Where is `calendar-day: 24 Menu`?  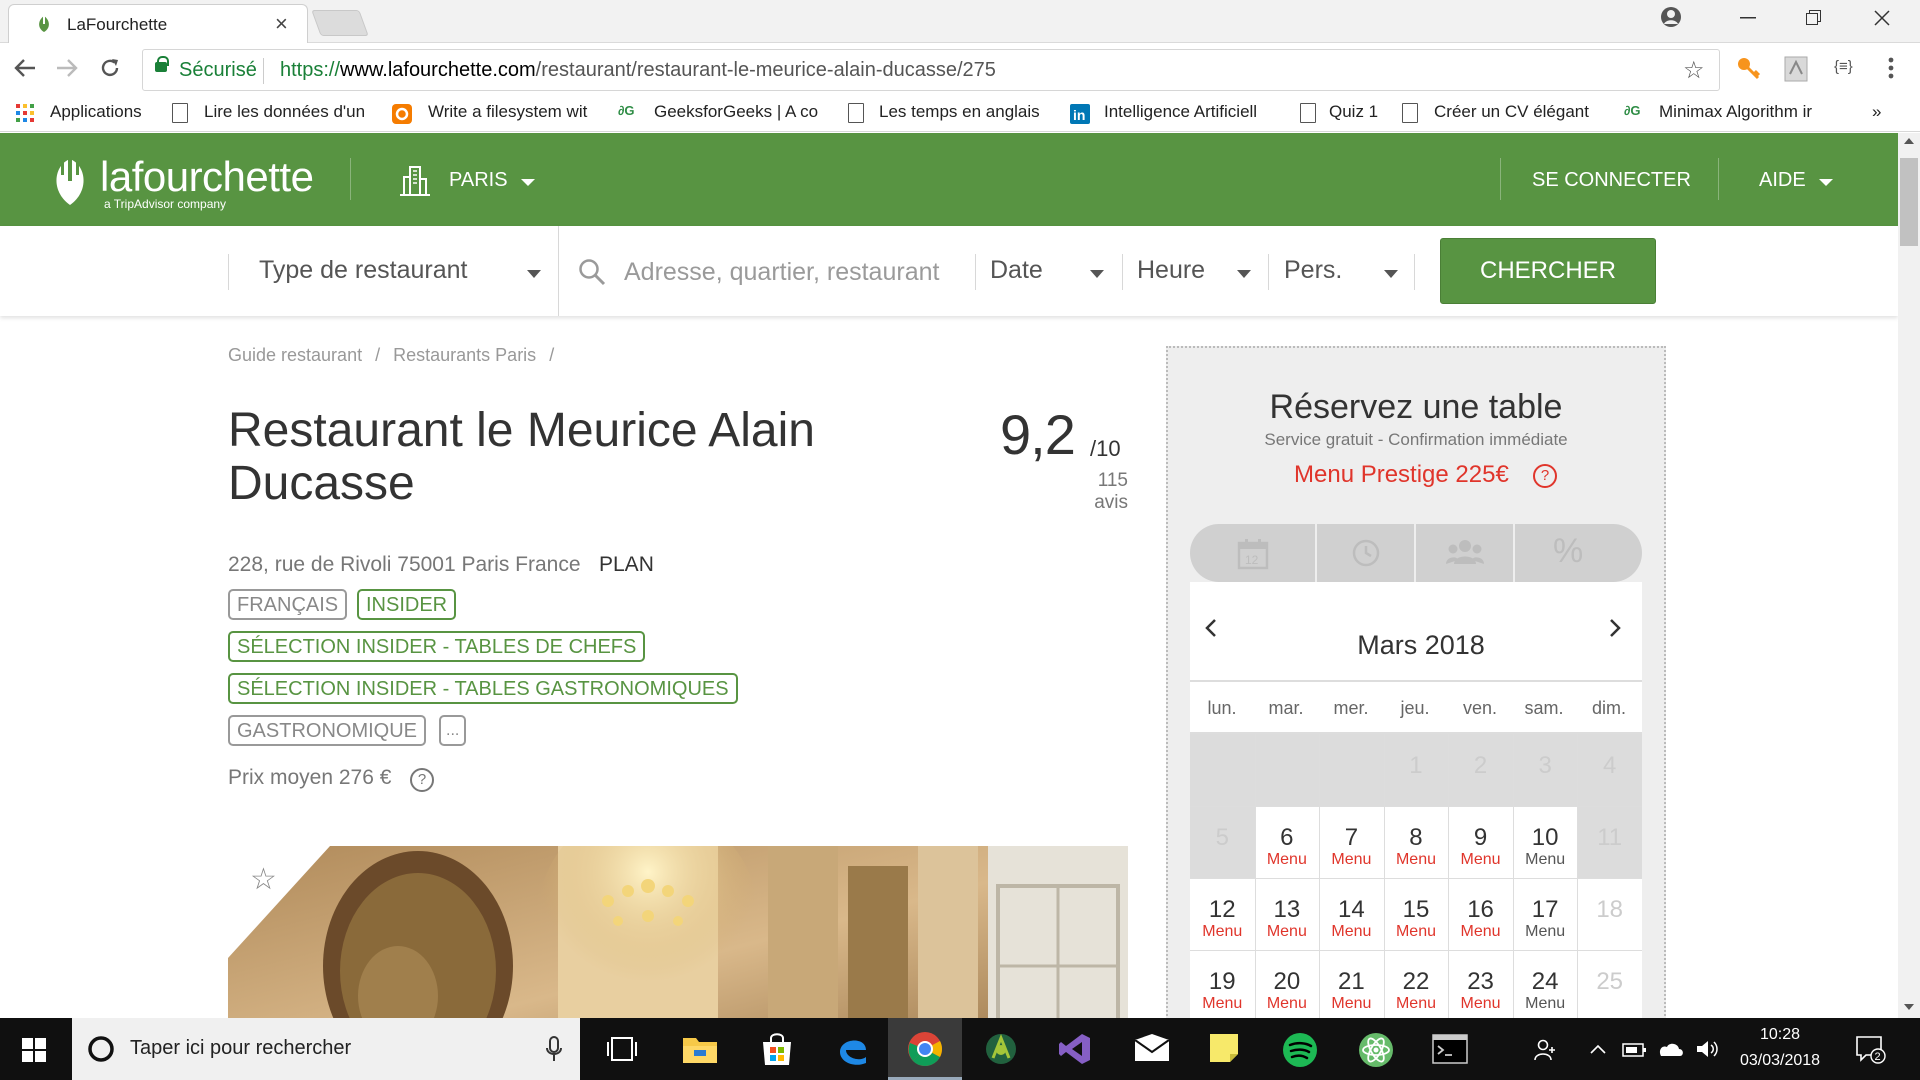
calendar-day: 24 Menu is located at coordinates (1545, 986).